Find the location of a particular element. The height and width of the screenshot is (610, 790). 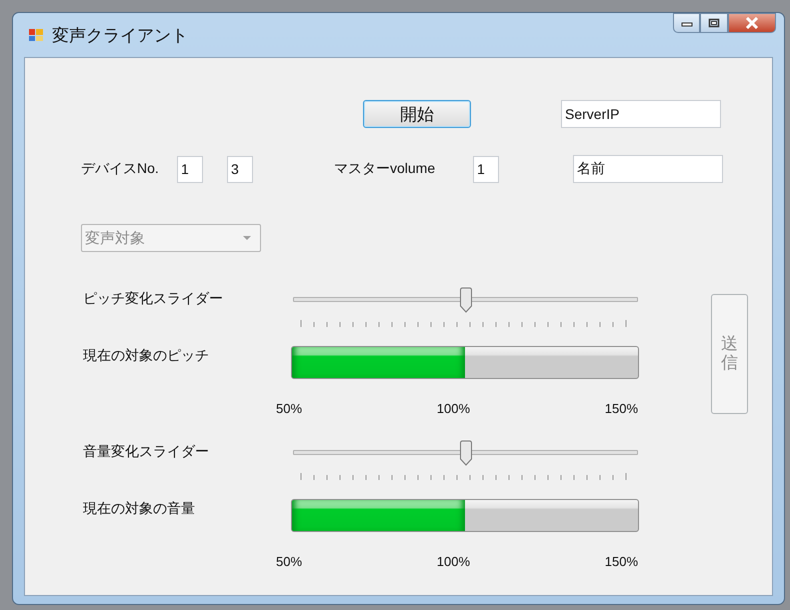

close-icon is located at coordinates (752, 23).